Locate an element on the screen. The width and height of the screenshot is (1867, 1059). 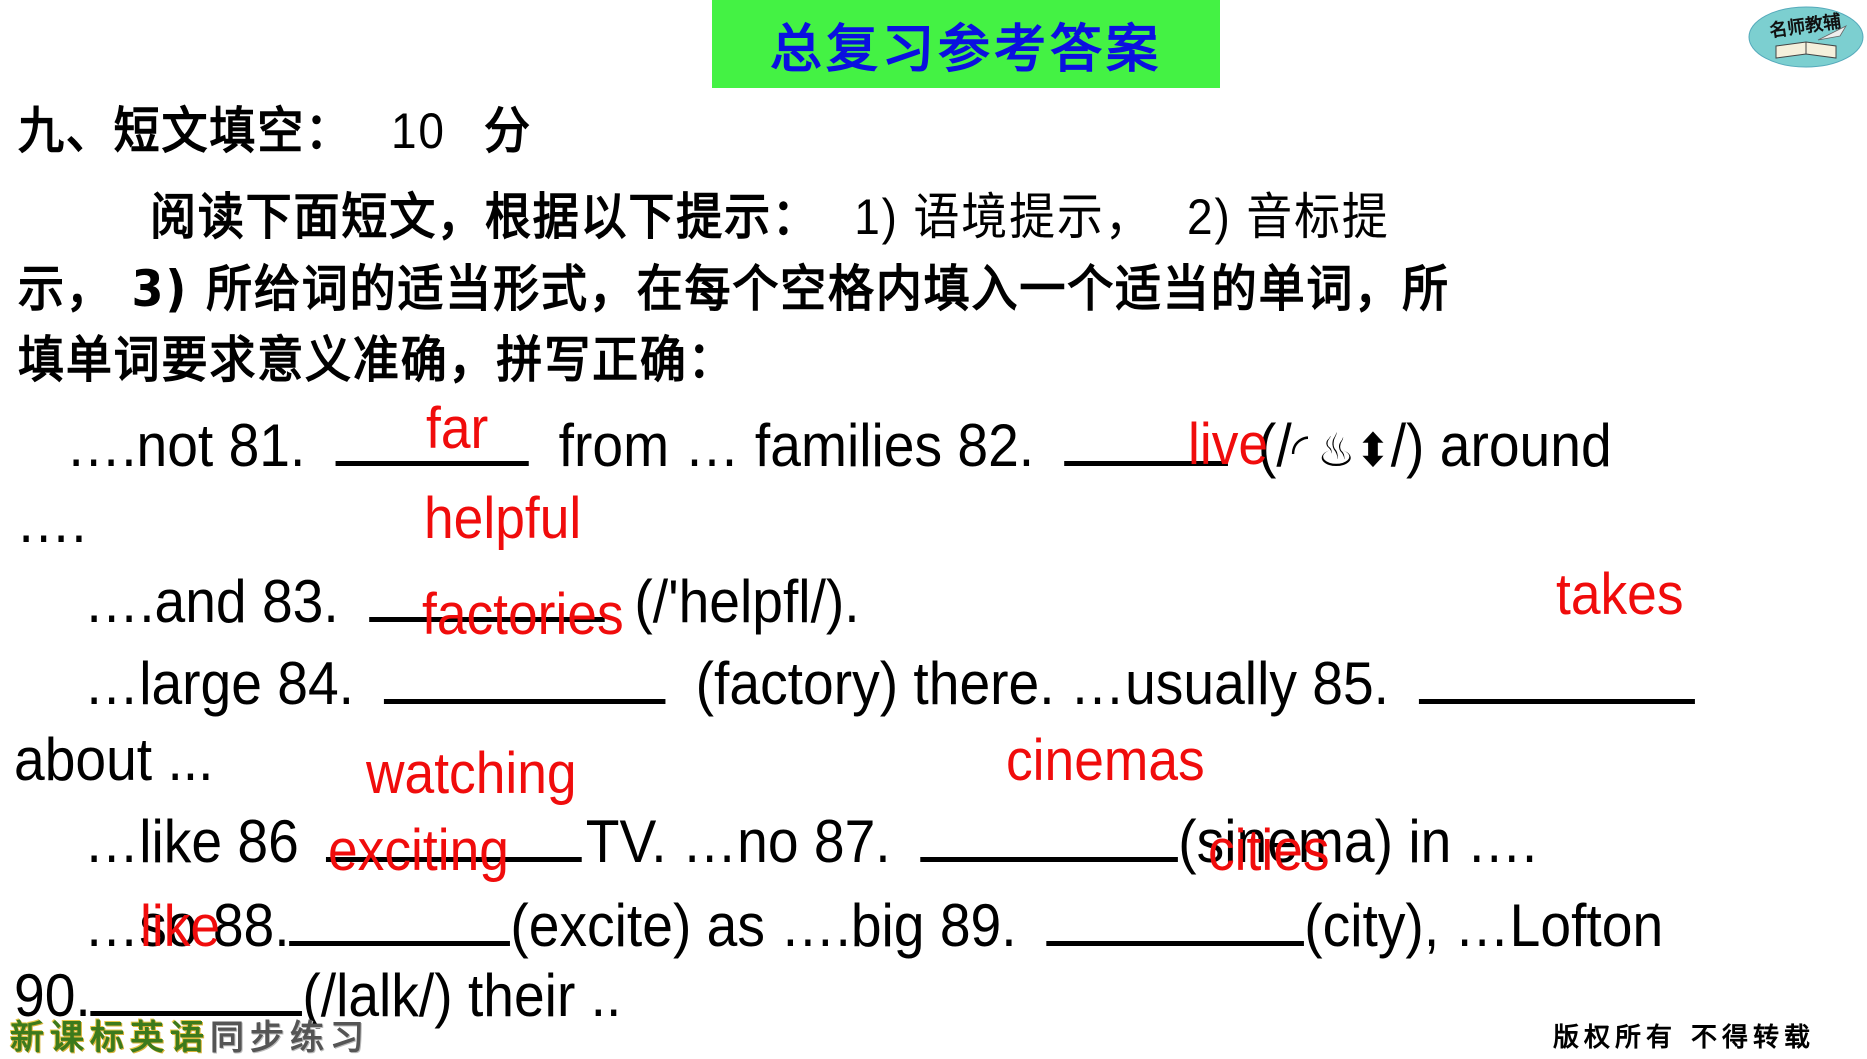
page-title: 总复习参考答案 is located at coordinates (965, 49).